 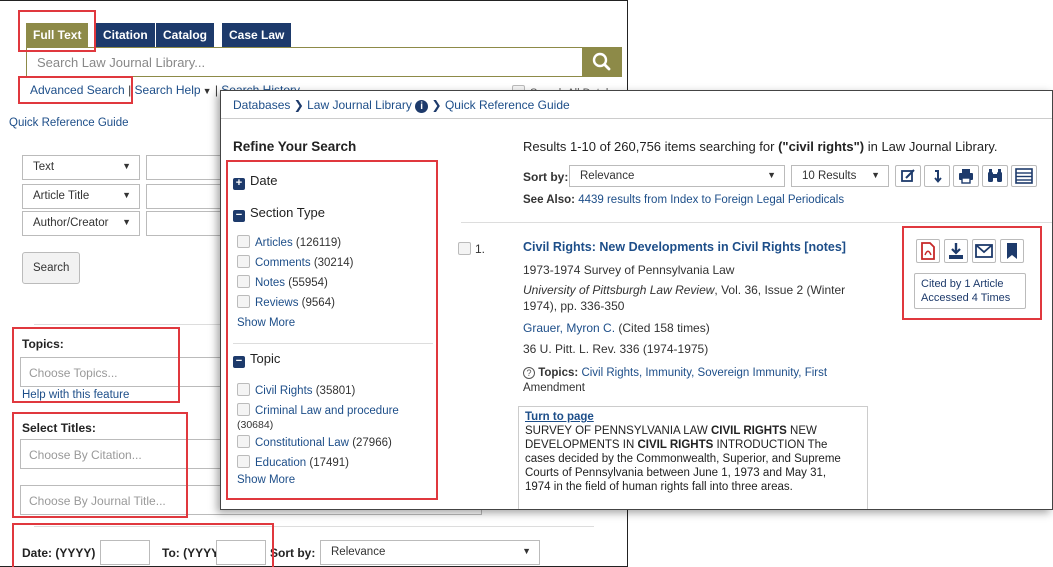 I want to click on download-button, so click(x=956, y=251).